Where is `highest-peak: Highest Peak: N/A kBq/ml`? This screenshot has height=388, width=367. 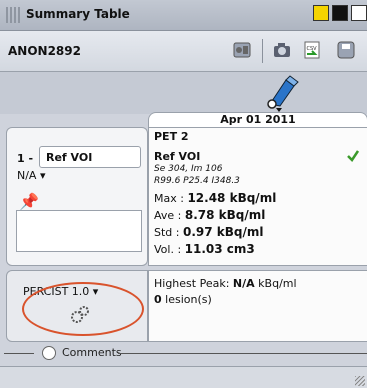 highest-peak: Highest Peak: N/A kBq/ml is located at coordinates (225, 283).